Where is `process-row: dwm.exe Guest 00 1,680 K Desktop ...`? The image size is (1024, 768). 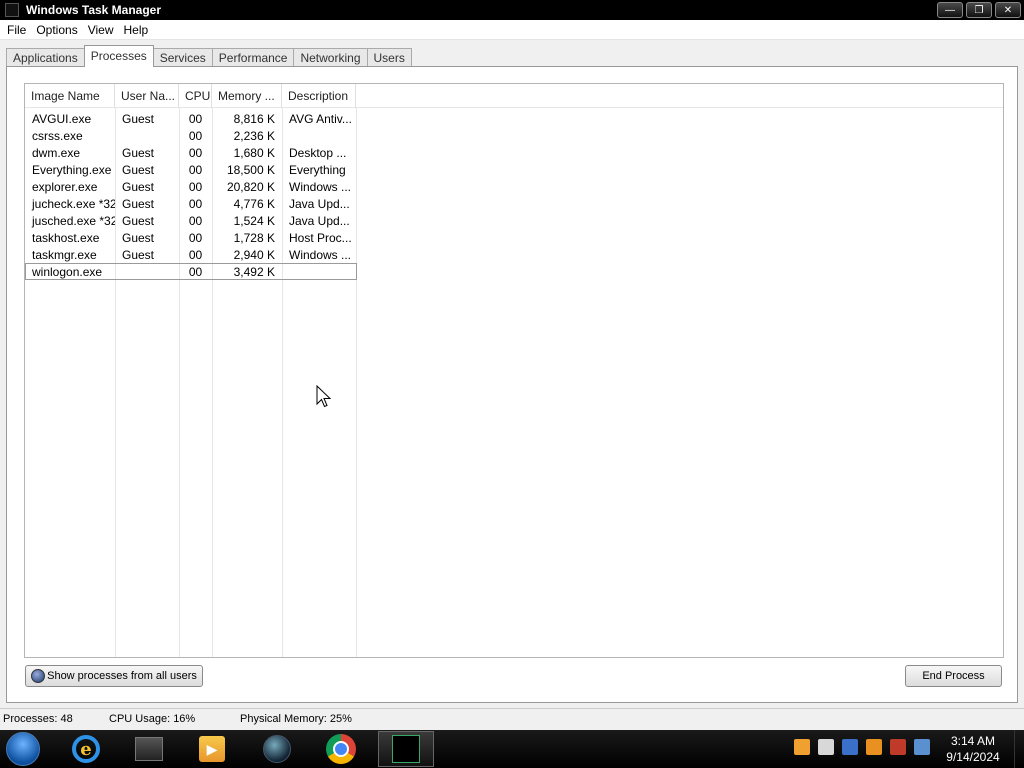 process-row: dwm.exe Guest 00 1,680 K Desktop ... is located at coordinates (514, 152).